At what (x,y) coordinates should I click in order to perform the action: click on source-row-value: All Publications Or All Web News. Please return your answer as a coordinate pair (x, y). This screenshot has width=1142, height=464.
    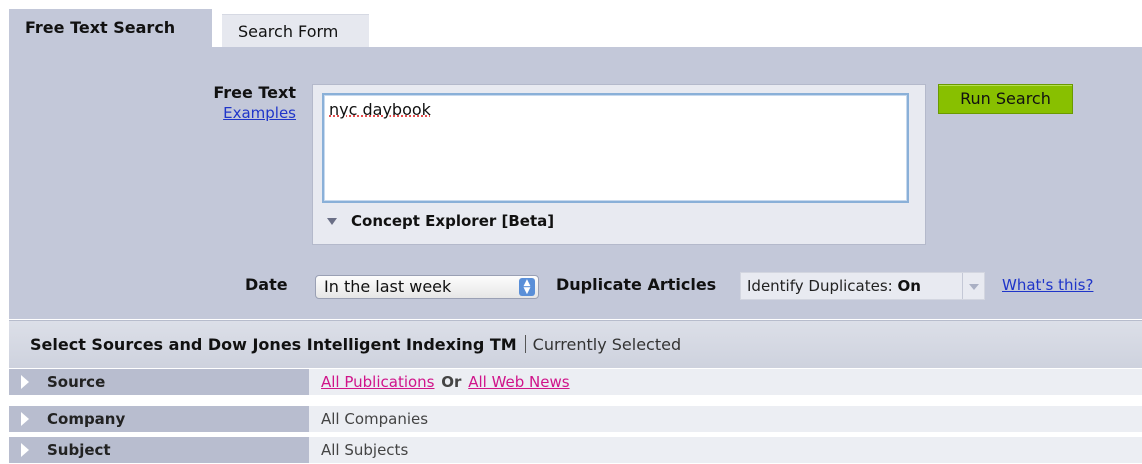
    Looking at the image, I should click on (725, 382).